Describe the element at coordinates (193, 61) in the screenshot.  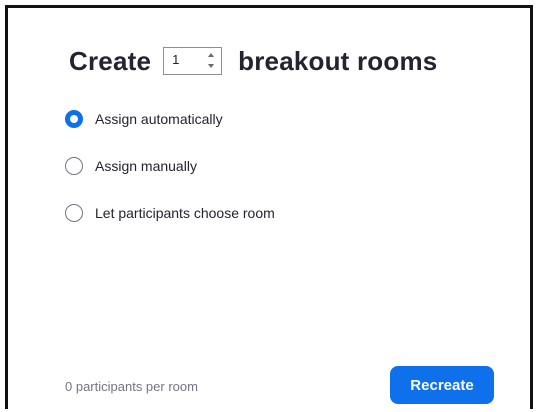
I see `room-count-stepper: 1` at that location.